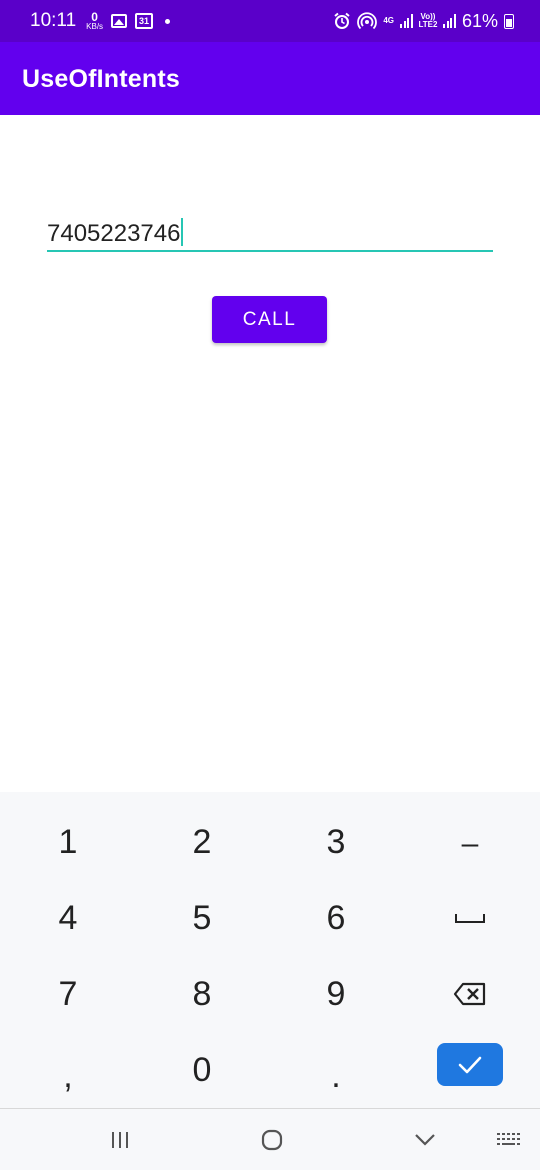 This screenshot has width=540, height=1170. I want to click on status-right: 4G Vo)) LTE2 61%, so click(423, 21).